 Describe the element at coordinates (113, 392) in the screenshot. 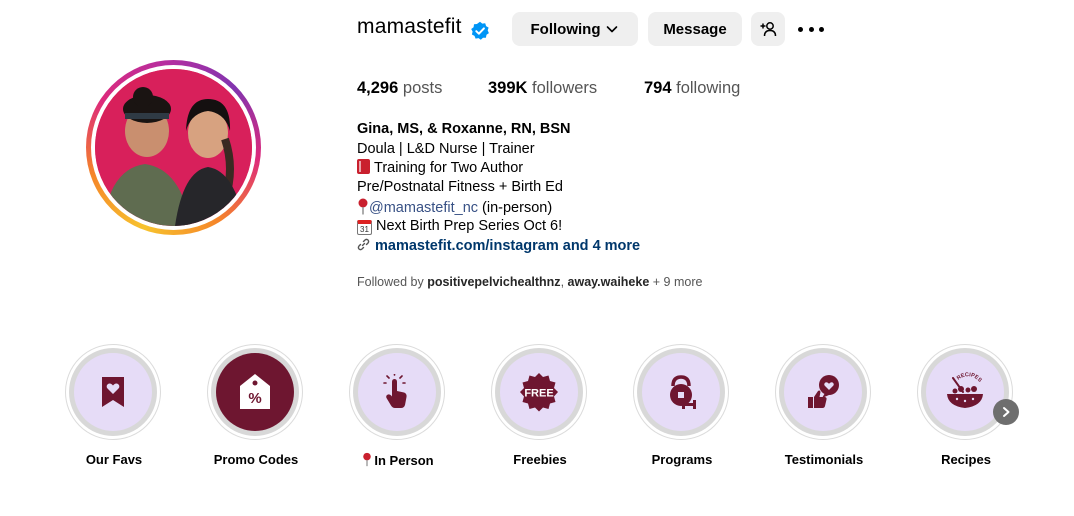

I see `bookmark-heart-icon` at that location.